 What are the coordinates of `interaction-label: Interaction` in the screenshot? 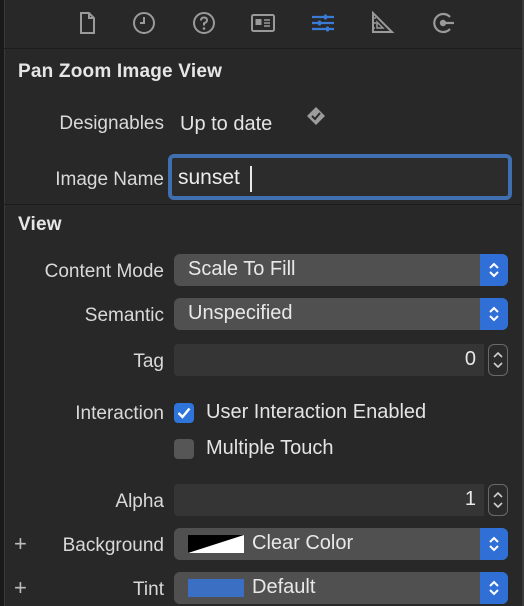 It's located at (119, 413).